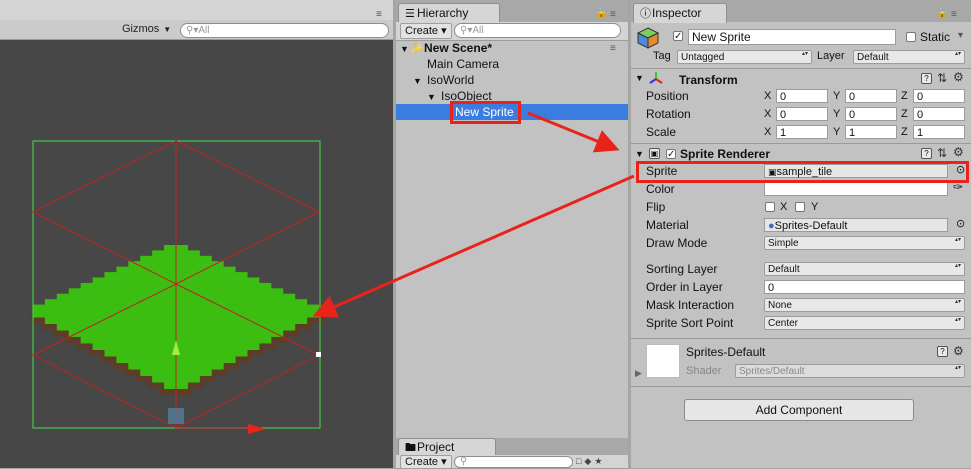 The height and width of the screenshot is (469, 971). I want to click on hierarchy-menu-icon: ≡, so click(613, 15).